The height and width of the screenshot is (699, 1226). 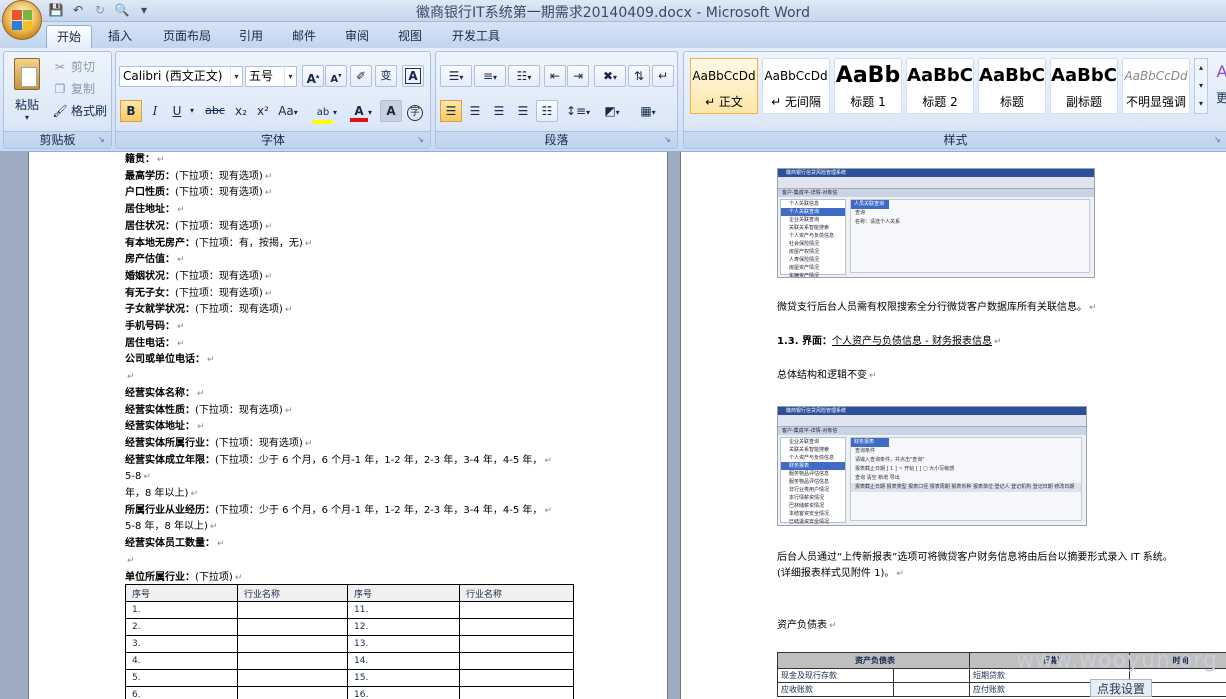 I want to click on borders-button: ▦▾, so click(x=648, y=111).